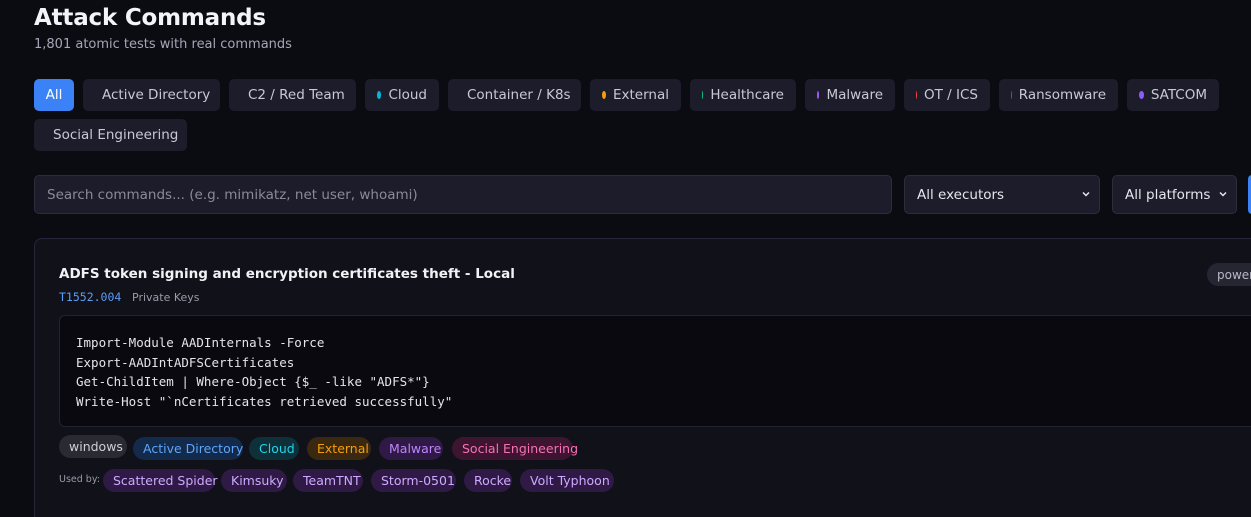 This screenshot has width=1251, height=517. Describe the element at coordinates (274, 448) in the screenshot. I see `category-tag: Cloud` at that location.